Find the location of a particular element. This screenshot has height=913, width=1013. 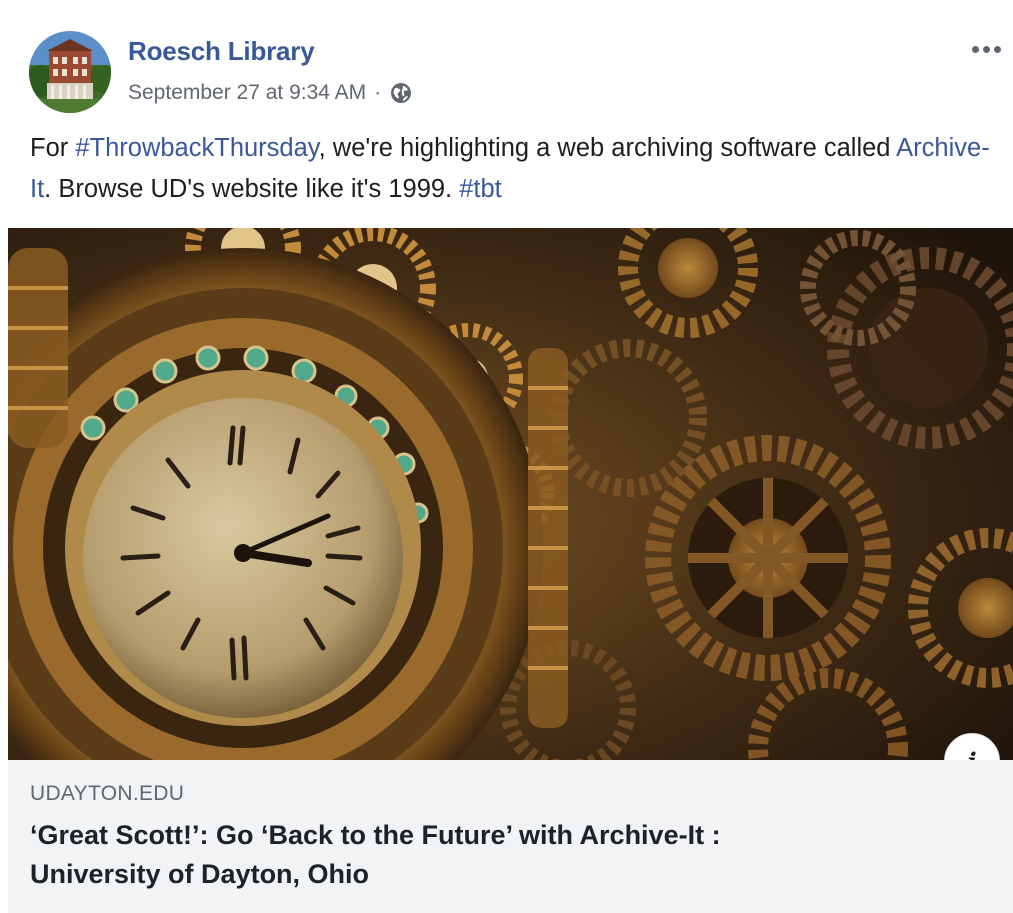

post-text-segment: For is located at coordinates (53, 148).